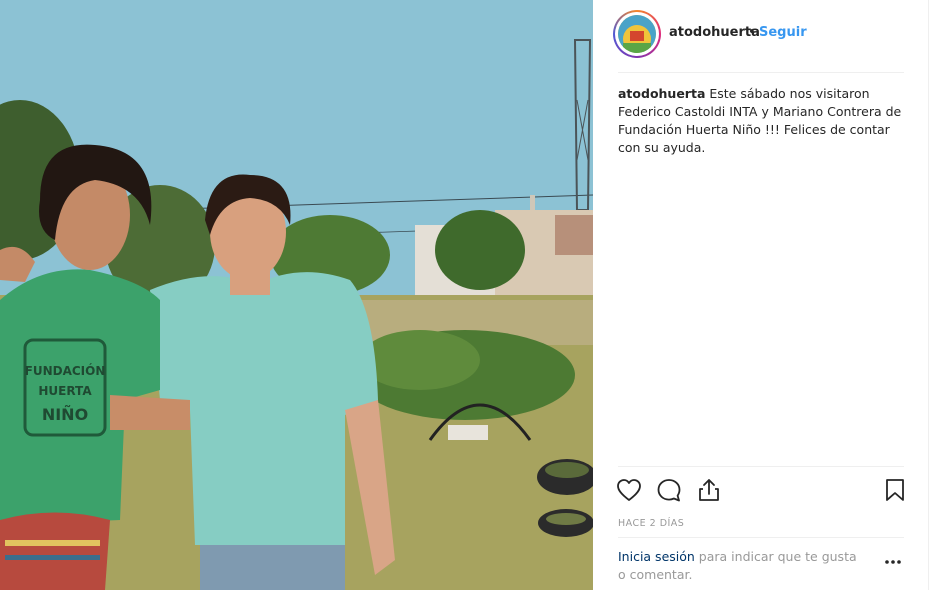 The height and width of the screenshot is (590, 933). What do you see at coordinates (669, 490) in the screenshot?
I see `comment-icon` at bounding box center [669, 490].